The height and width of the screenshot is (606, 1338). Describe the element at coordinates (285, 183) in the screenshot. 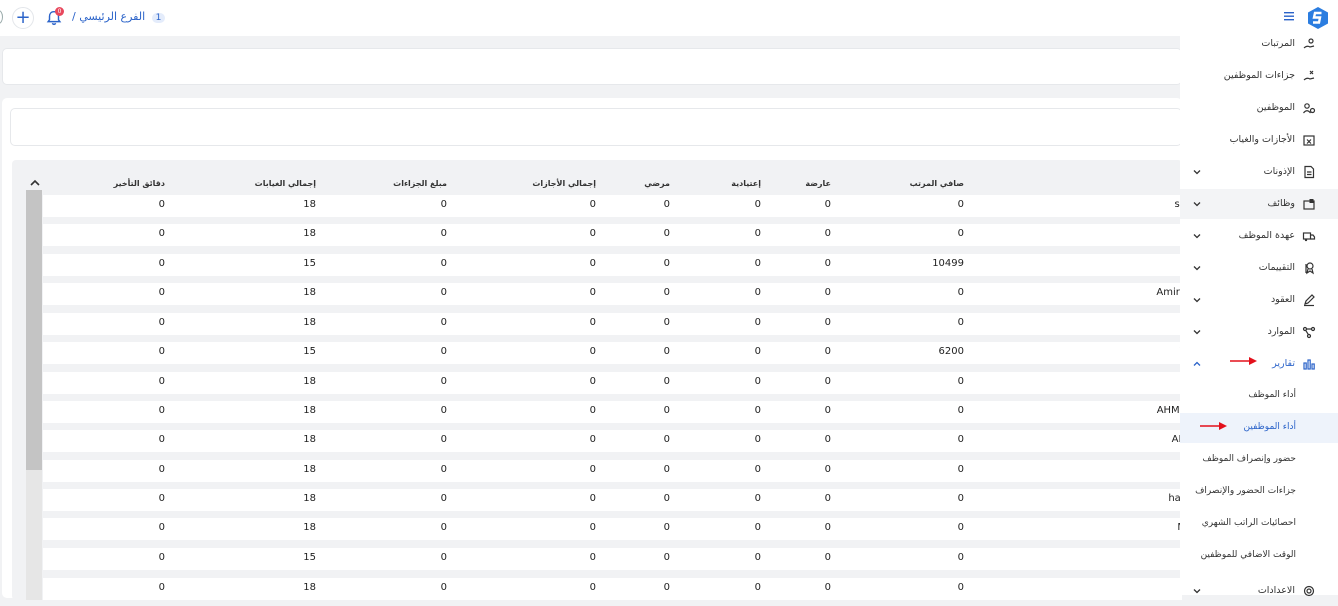

I see `column-header-absences: إجمالي الغيابات` at that location.